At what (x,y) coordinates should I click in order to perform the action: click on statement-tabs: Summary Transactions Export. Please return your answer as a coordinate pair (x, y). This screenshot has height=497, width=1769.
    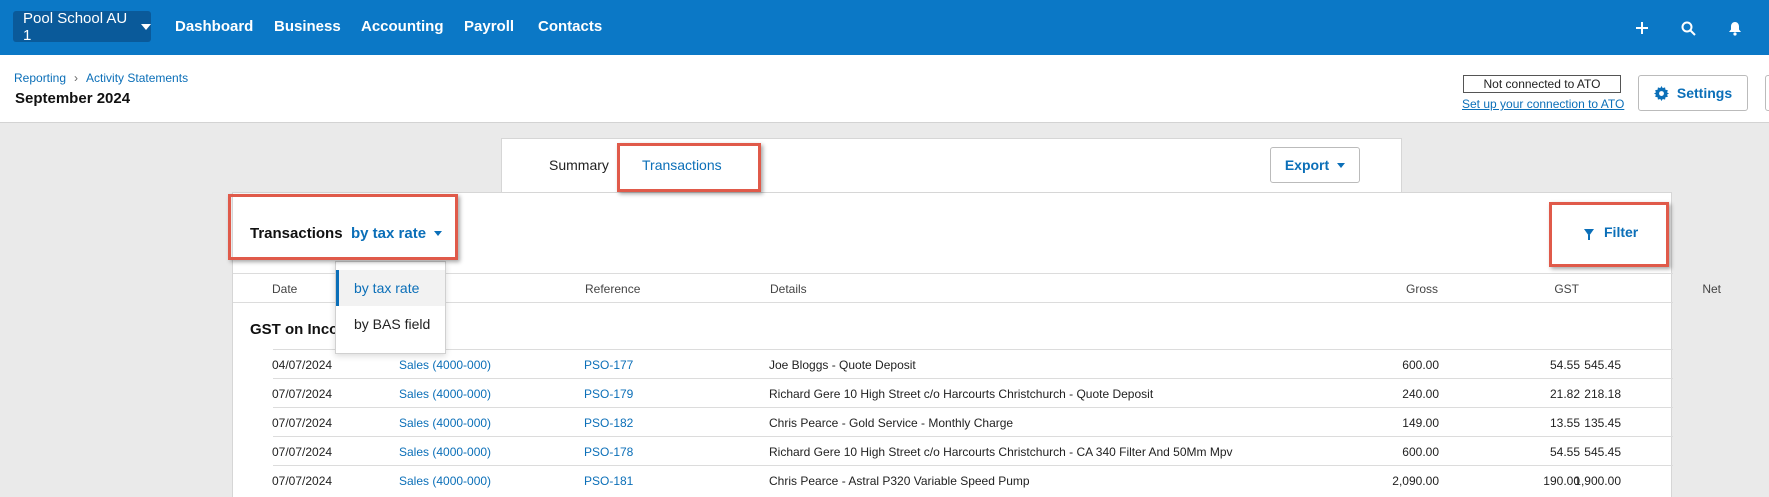
    Looking at the image, I should click on (951, 165).